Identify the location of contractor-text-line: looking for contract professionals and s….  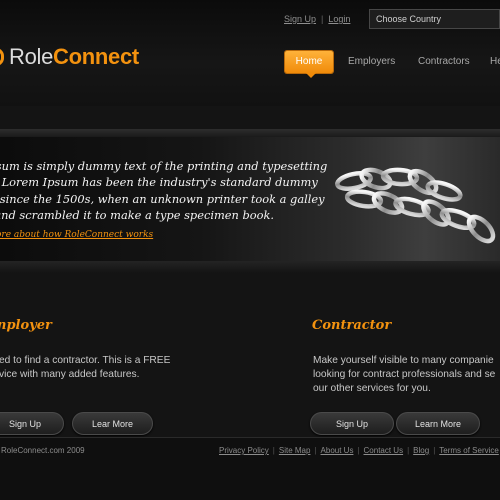
(404, 374).